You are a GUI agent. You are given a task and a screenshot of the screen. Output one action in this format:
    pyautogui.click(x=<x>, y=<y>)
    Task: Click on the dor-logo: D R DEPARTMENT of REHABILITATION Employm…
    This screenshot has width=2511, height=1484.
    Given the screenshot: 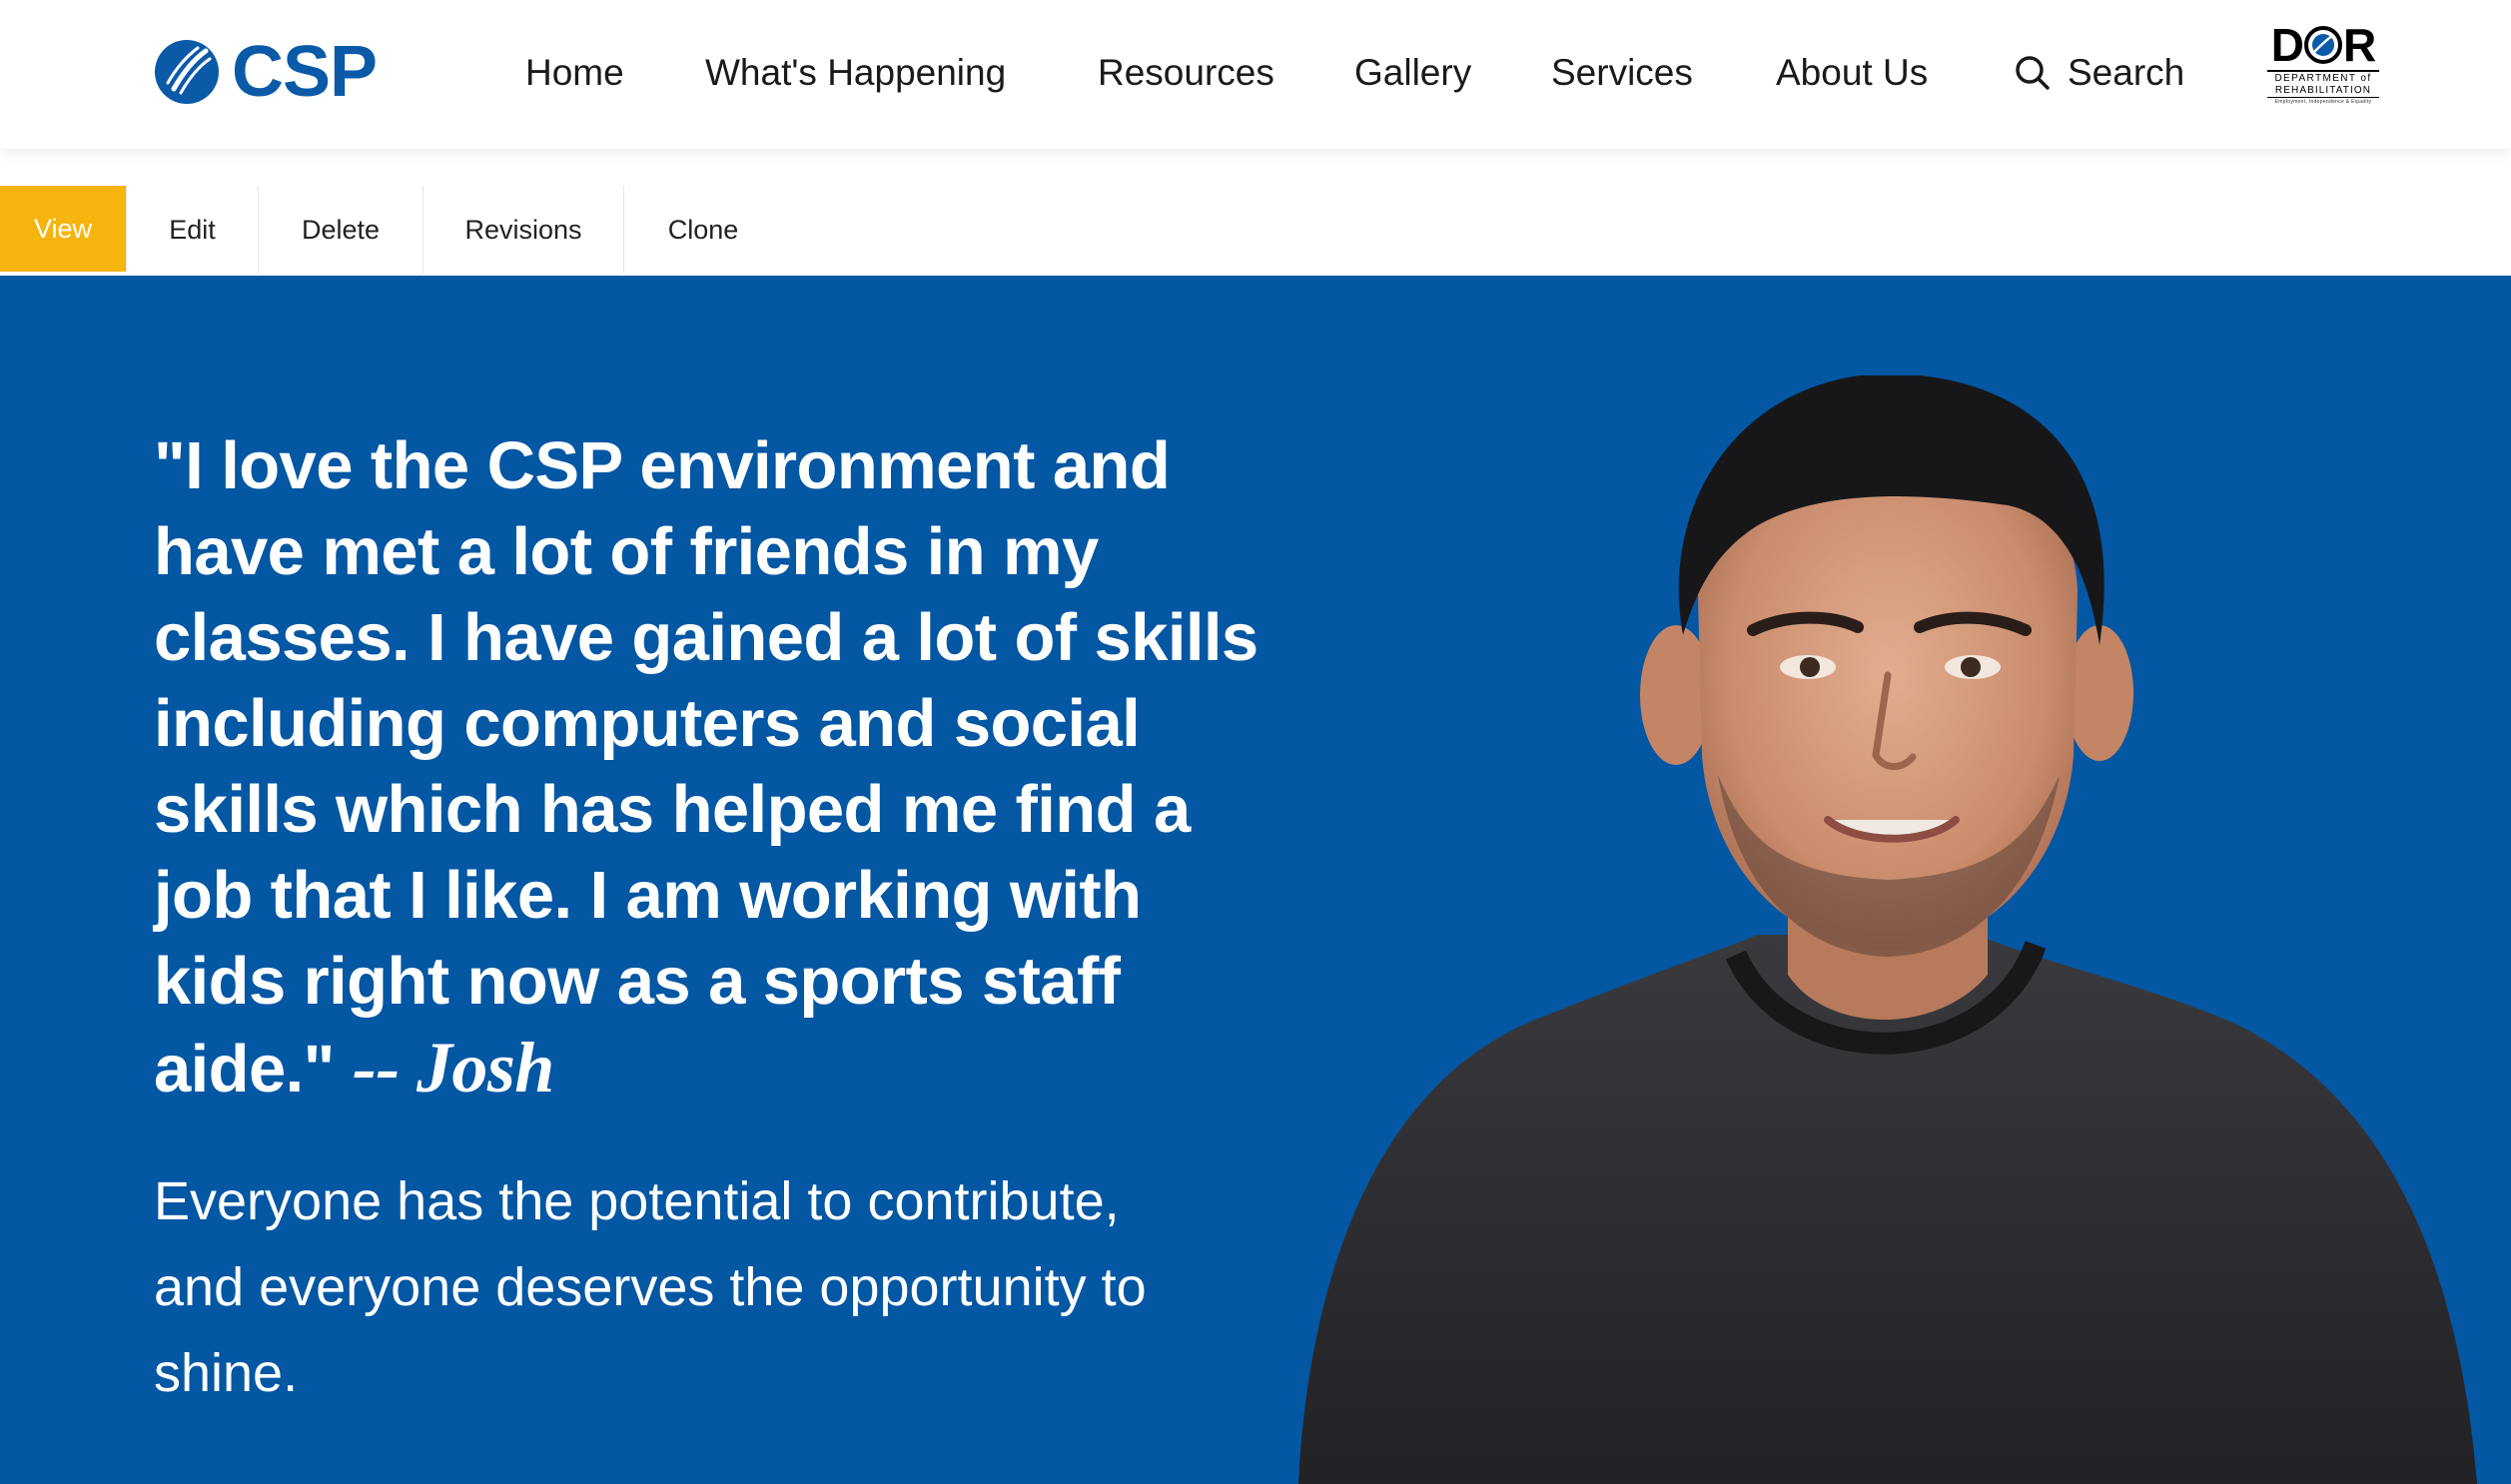 What is the action you would take?
    pyautogui.click(x=2323, y=71)
    